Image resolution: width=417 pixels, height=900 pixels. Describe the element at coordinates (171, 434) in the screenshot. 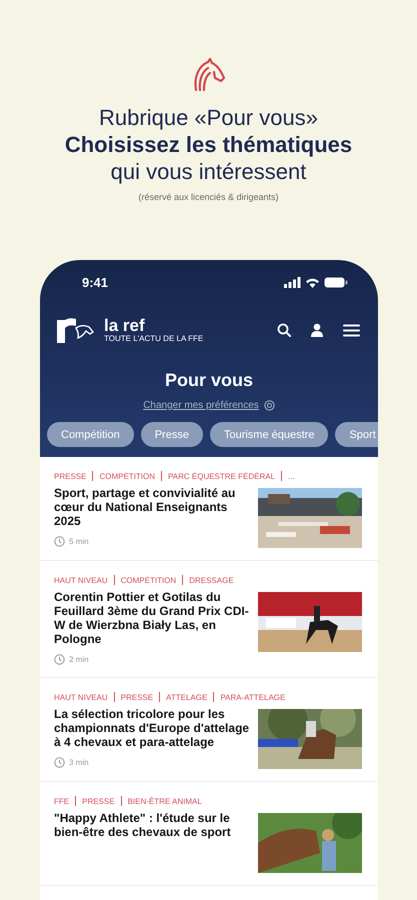

I see `topic-chip: Presse` at that location.